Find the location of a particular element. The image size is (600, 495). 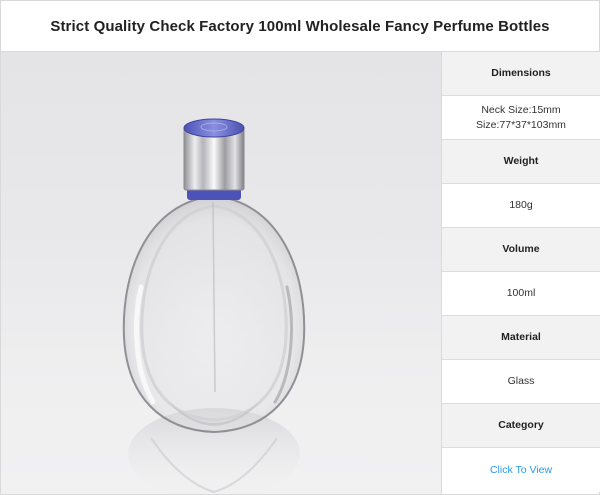

bottle-body is located at coordinates (214, 314).